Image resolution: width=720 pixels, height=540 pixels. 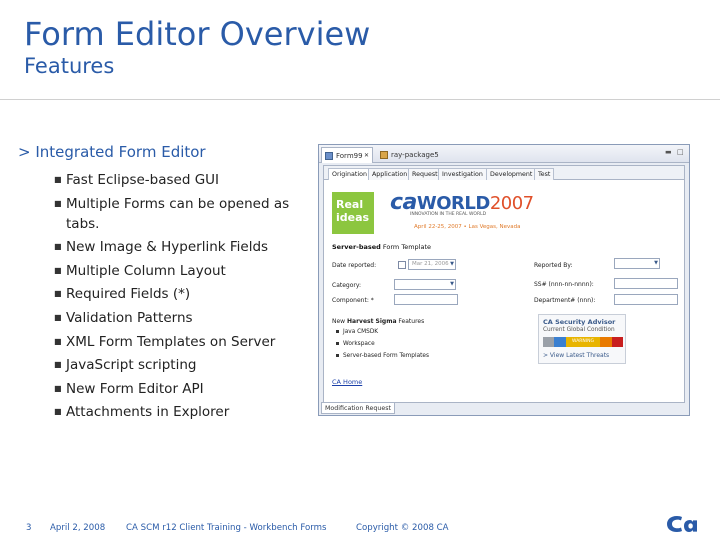 I want to click on ideas-text: ideas, so click(x=353, y=217).